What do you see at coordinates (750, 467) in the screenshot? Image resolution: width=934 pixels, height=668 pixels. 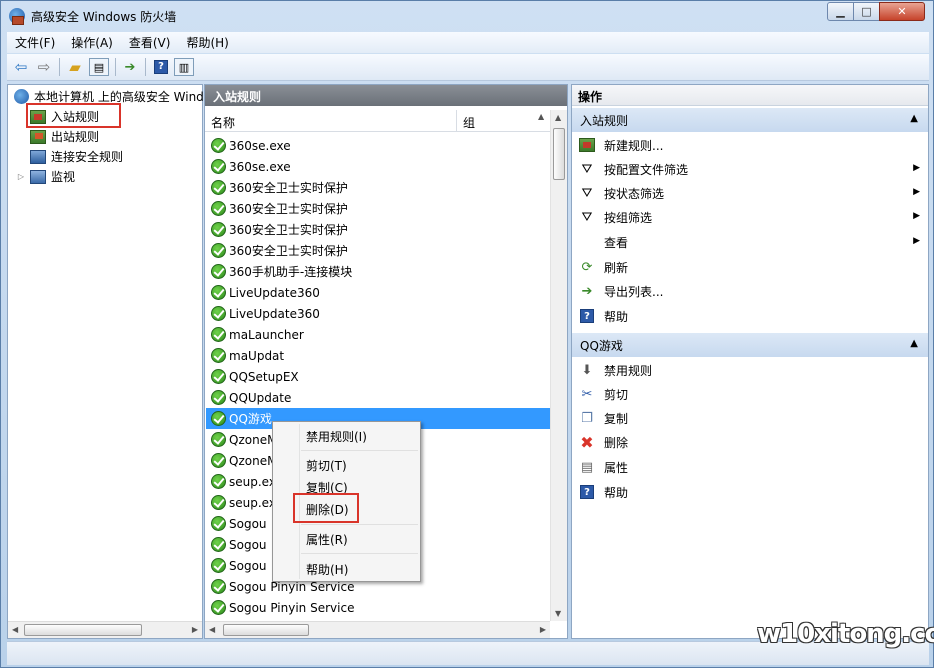 I see `action-properties: ▤ 属性` at bounding box center [750, 467].